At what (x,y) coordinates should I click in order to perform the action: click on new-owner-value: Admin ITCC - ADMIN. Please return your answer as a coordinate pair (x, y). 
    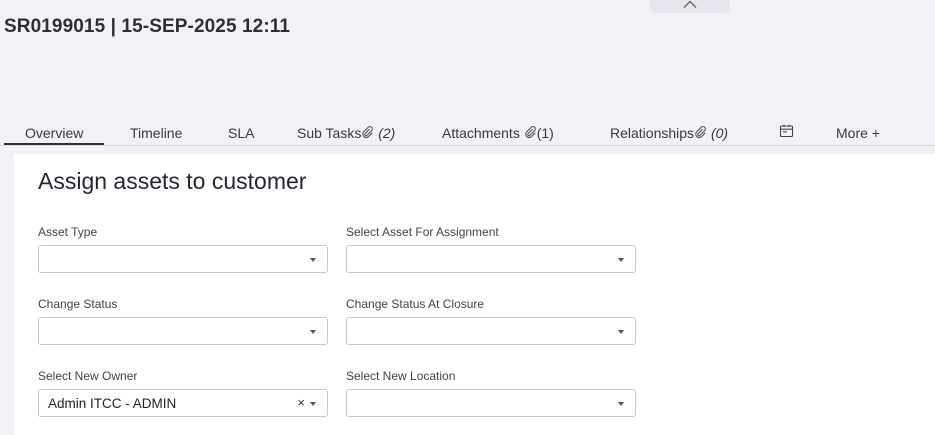
    Looking at the image, I should click on (112, 403).